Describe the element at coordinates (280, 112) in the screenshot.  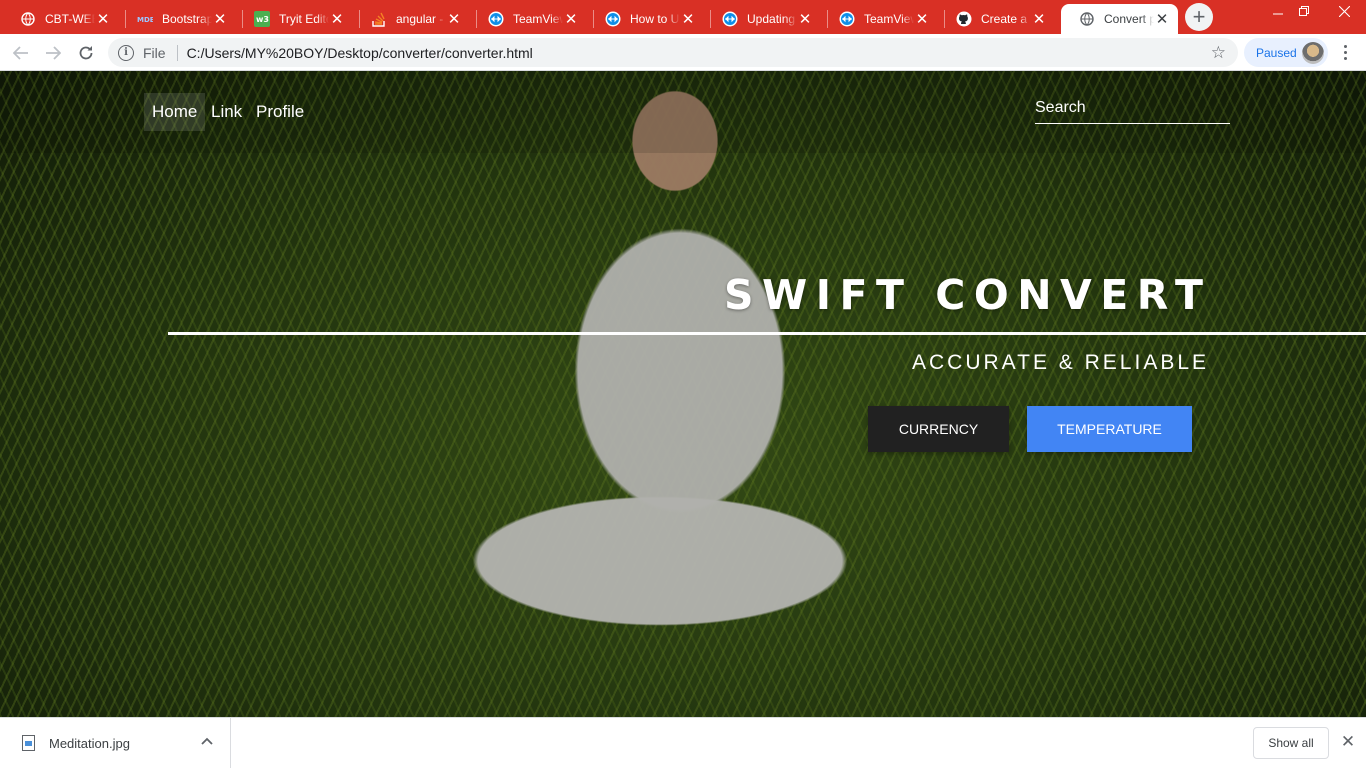
I see `nav-link-profile: Profile` at that location.